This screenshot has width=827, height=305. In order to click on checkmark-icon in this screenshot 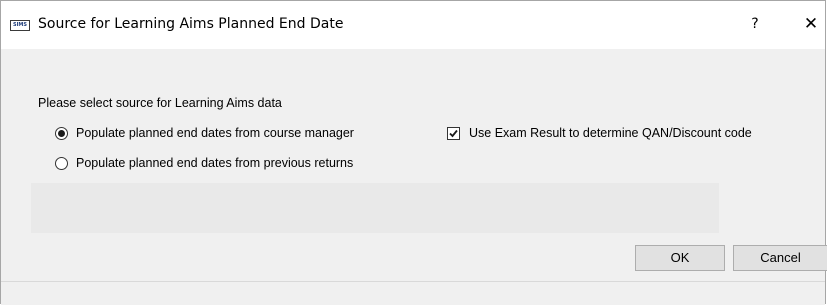, I will do `click(453, 133)`.